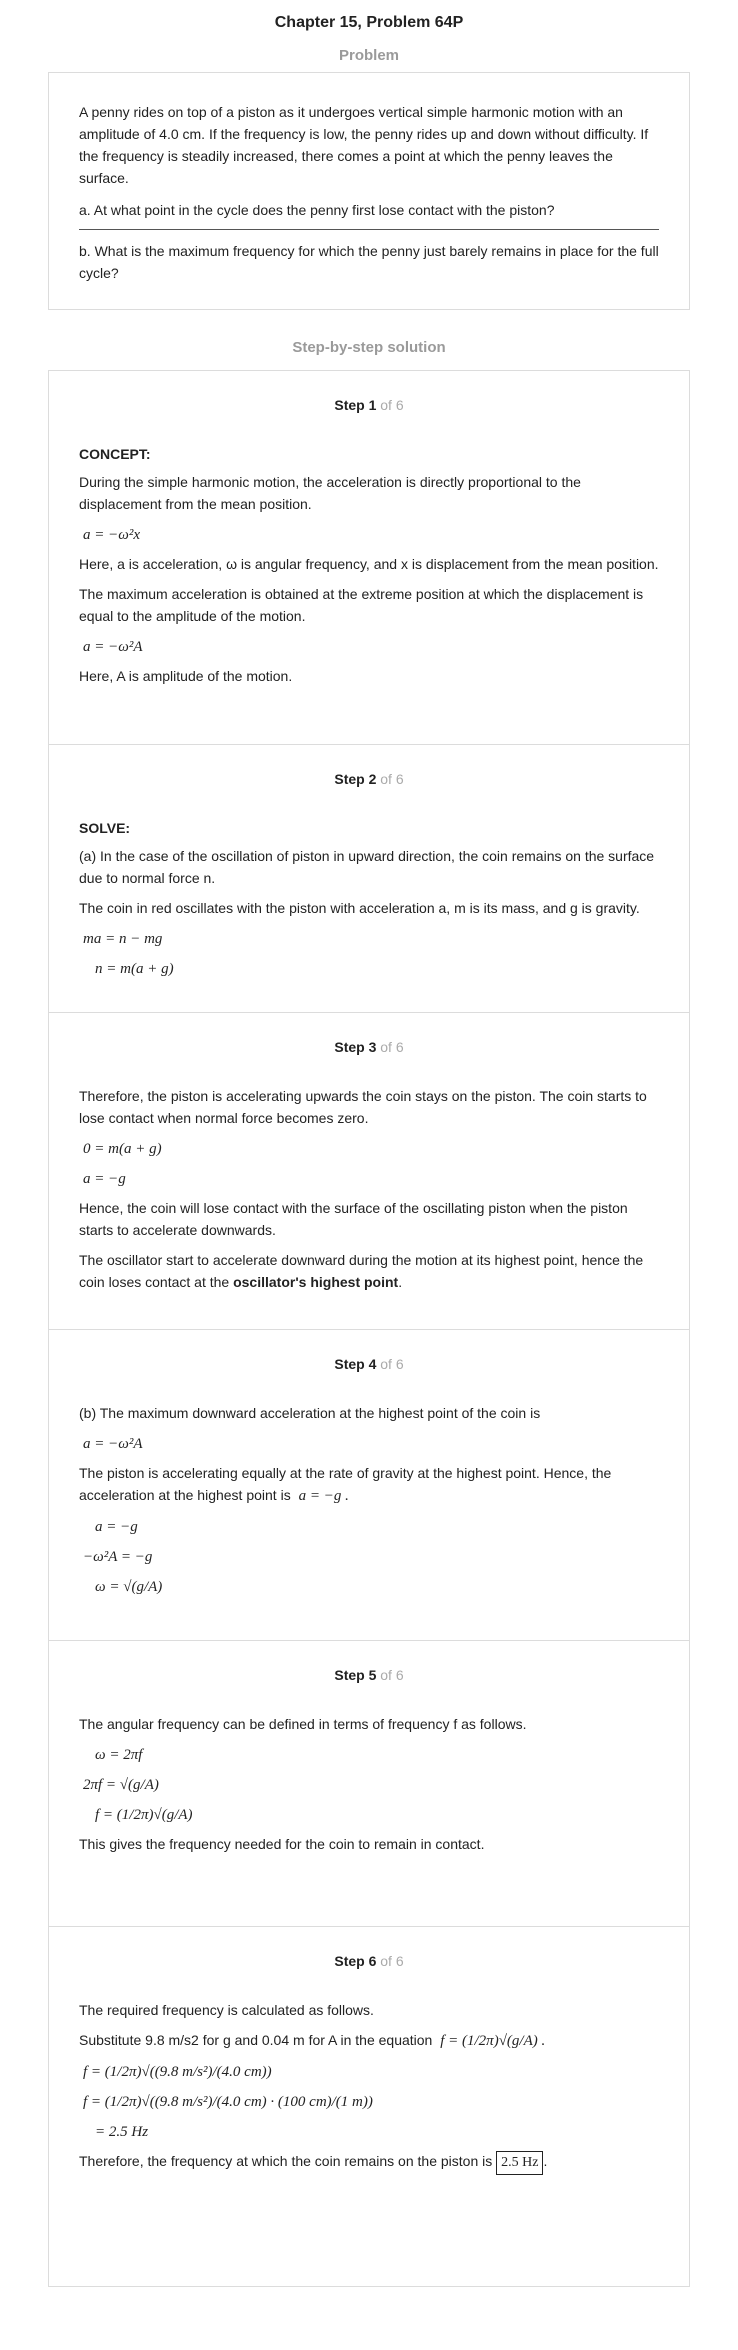 The width and height of the screenshot is (738, 2350). I want to click on page-title: Chapter 15, Problem 64P, so click(369, 22).